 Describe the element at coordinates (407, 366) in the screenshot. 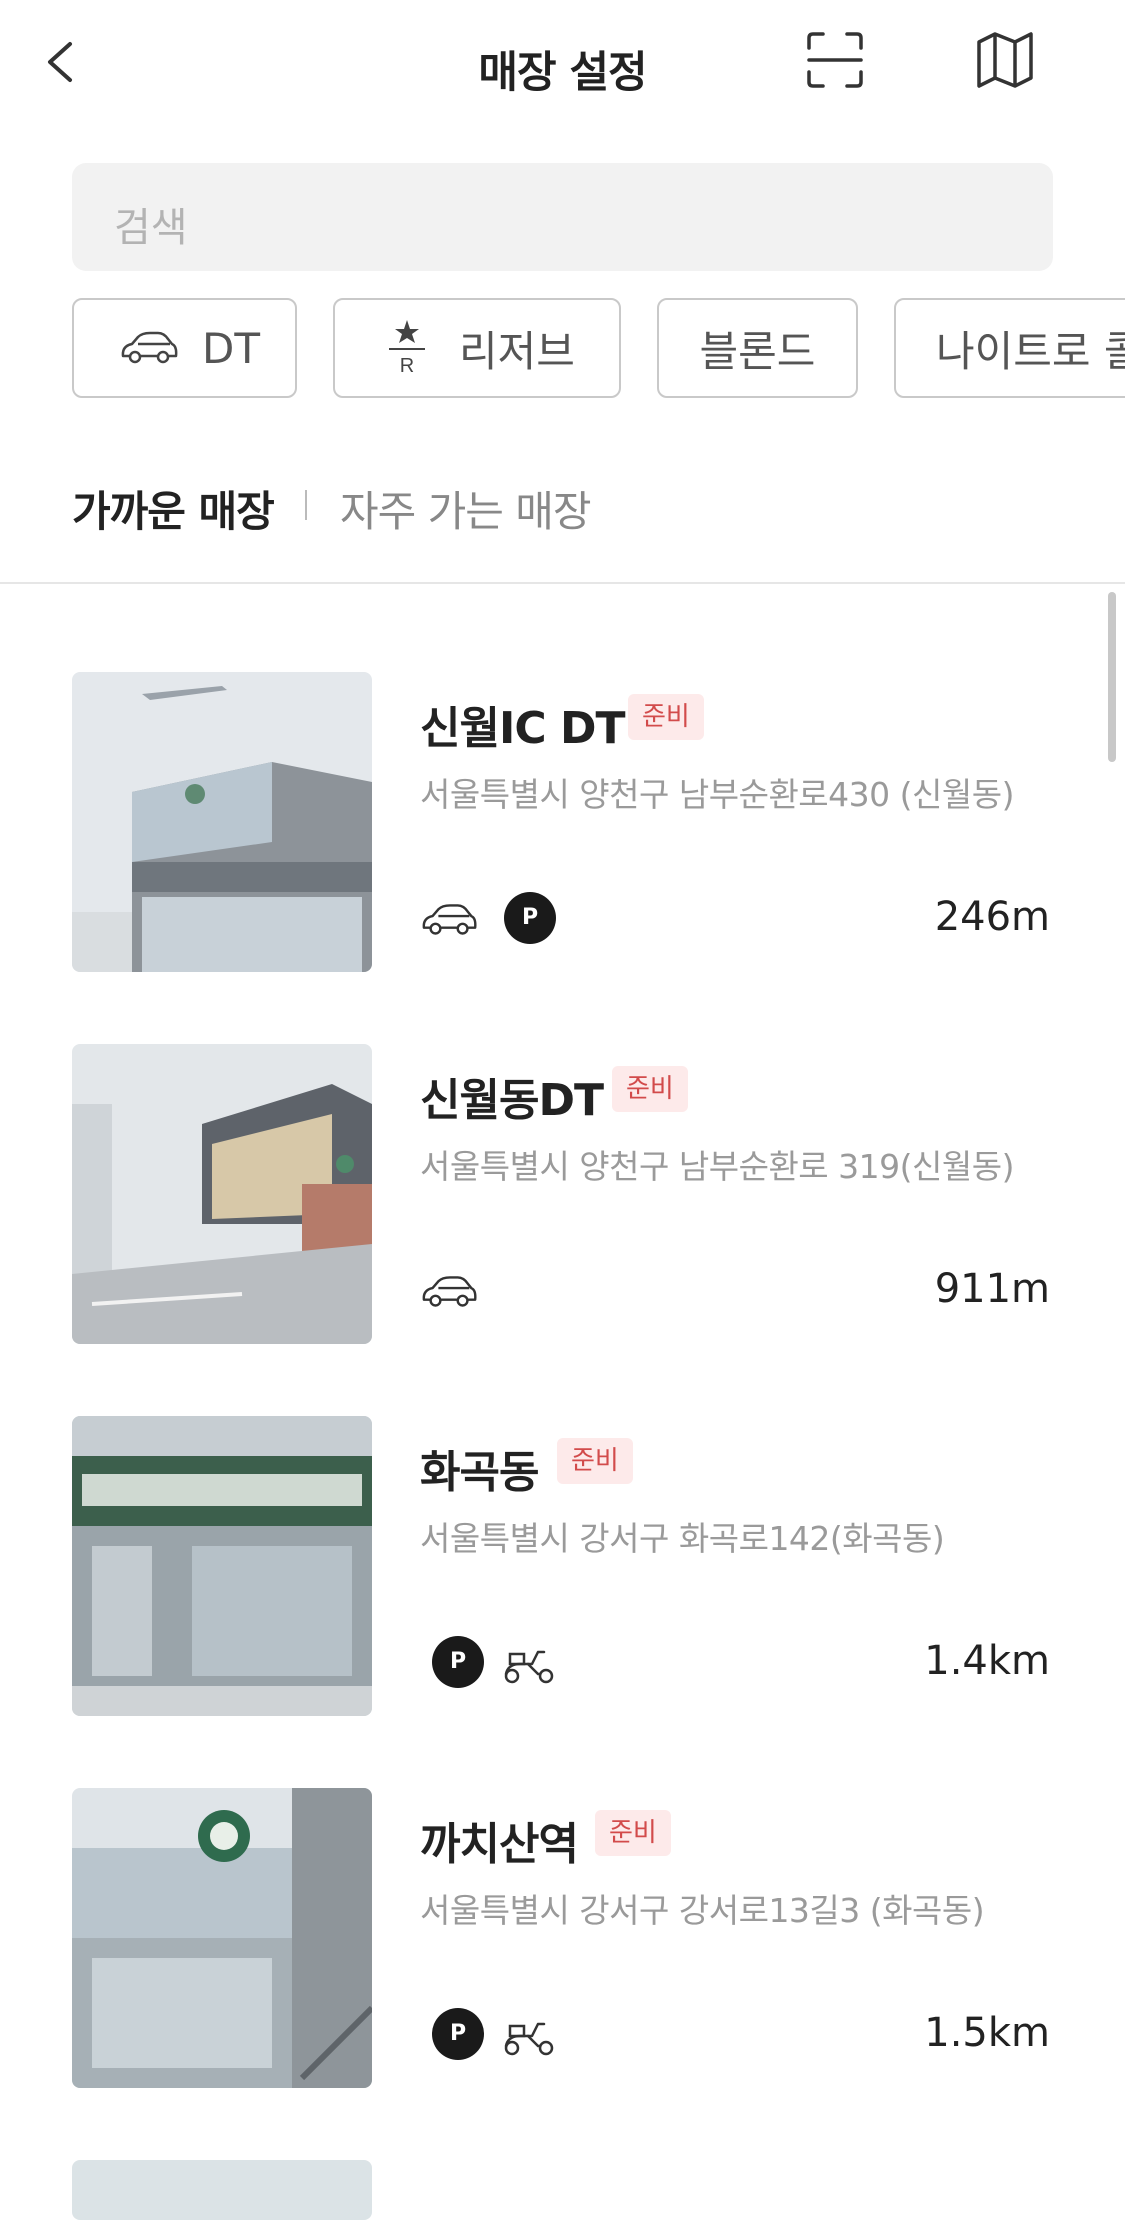

I see `svg-text: R` at that location.